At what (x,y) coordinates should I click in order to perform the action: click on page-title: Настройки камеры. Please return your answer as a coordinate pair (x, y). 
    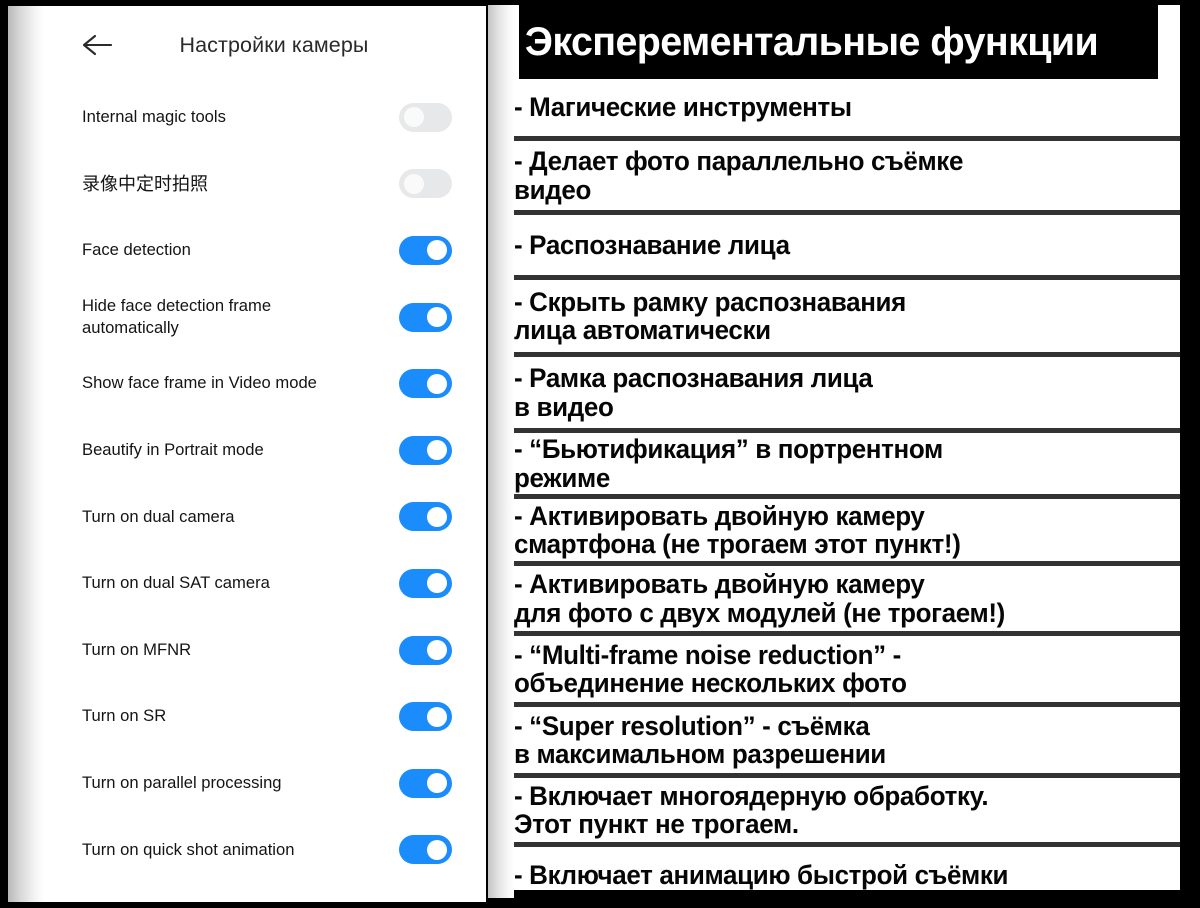
    Looking at the image, I should click on (274, 44).